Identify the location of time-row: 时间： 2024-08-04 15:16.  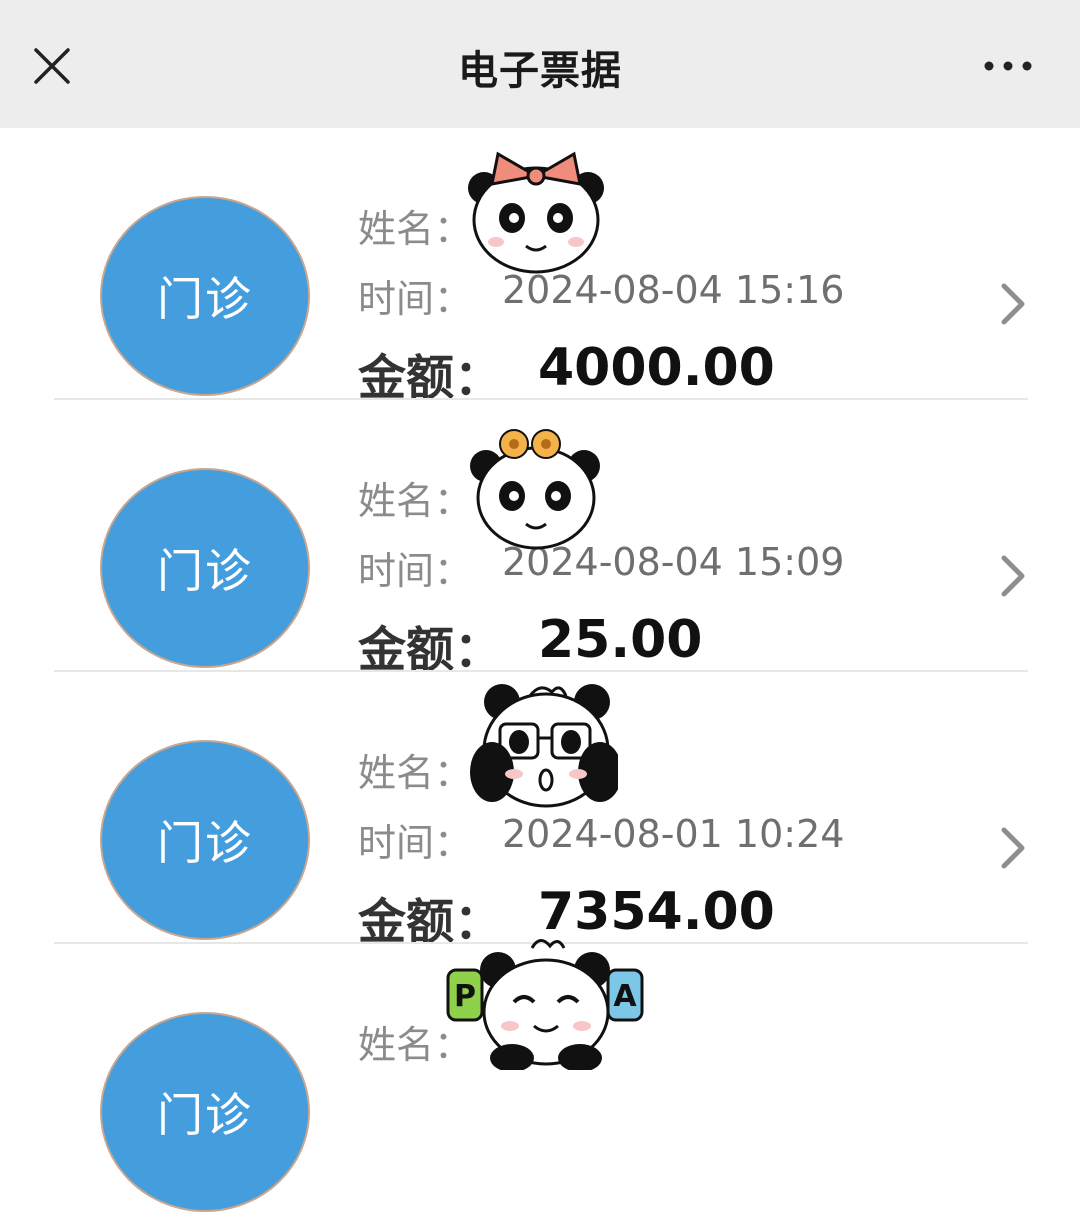
(601, 295).